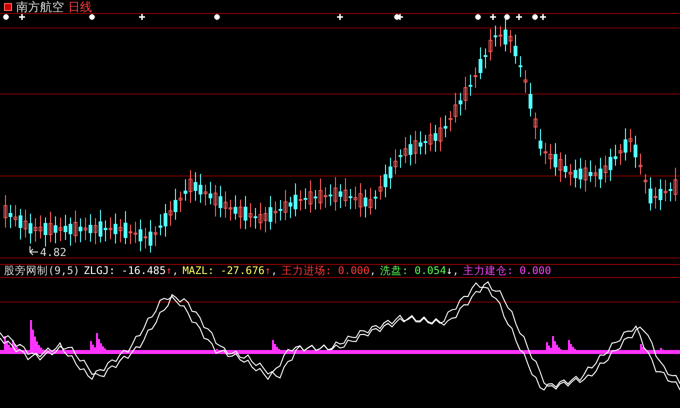 Image resolution: width=680 pixels, height=408 pixels. What do you see at coordinates (230, 271) in the screenshot?
I see `indicator-value: MAZL: -27.676↑,` at bounding box center [230, 271].